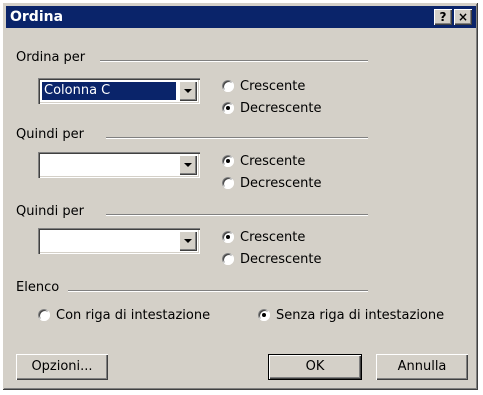 Image resolution: width=483 pixels, height=395 pixels. Describe the element at coordinates (360, 315) in the screenshot. I see `radio-label: Senza riga di intestazione` at that location.